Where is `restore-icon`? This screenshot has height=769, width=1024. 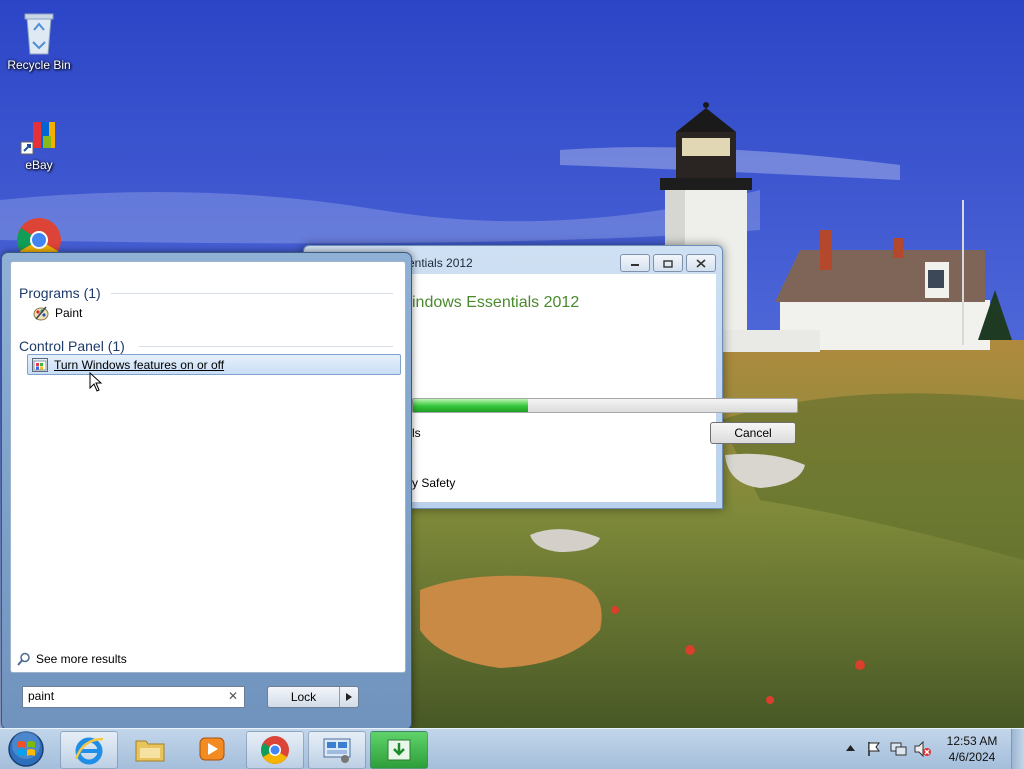 restore-icon is located at coordinates (668, 263).